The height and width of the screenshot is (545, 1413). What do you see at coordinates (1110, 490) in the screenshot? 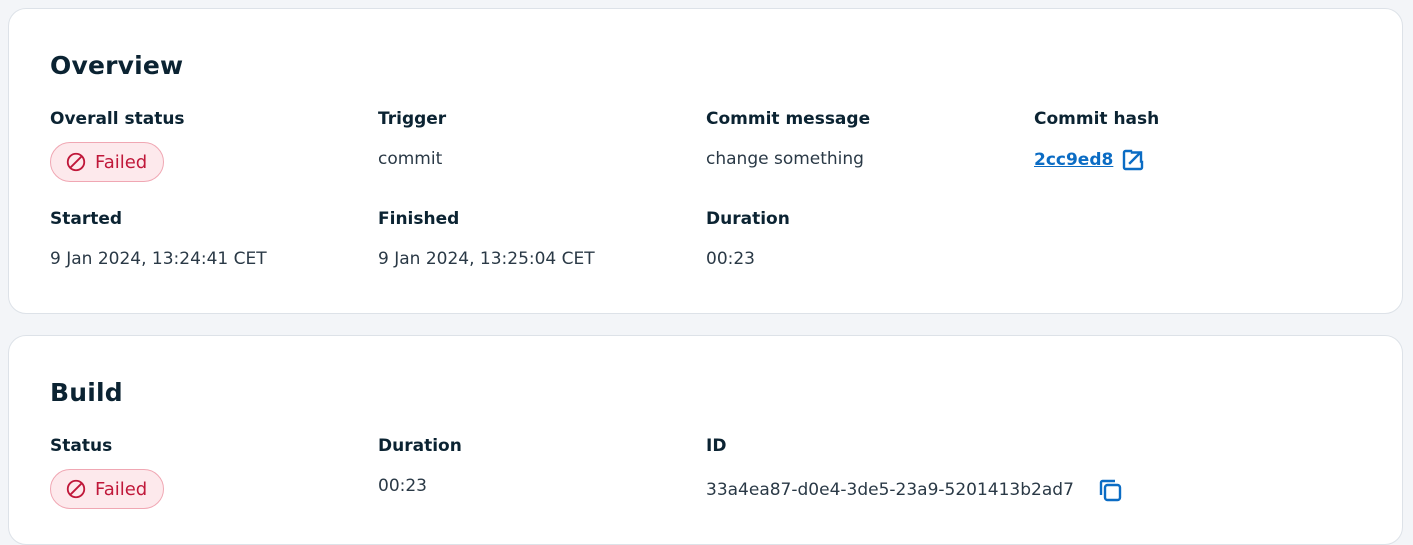
I see `copy-icon` at bounding box center [1110, 490].